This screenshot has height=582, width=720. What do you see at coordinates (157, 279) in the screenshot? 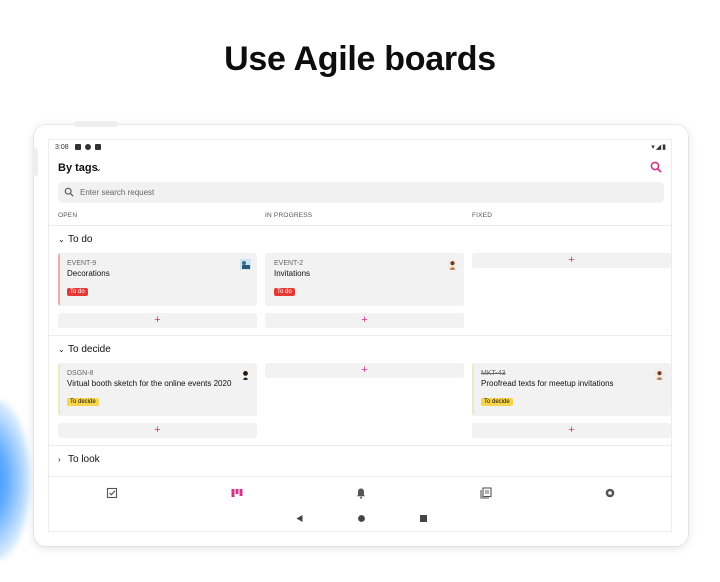
I see `issue-card: EVENT-9 Decorations To do` at bounding box center [157, 279].